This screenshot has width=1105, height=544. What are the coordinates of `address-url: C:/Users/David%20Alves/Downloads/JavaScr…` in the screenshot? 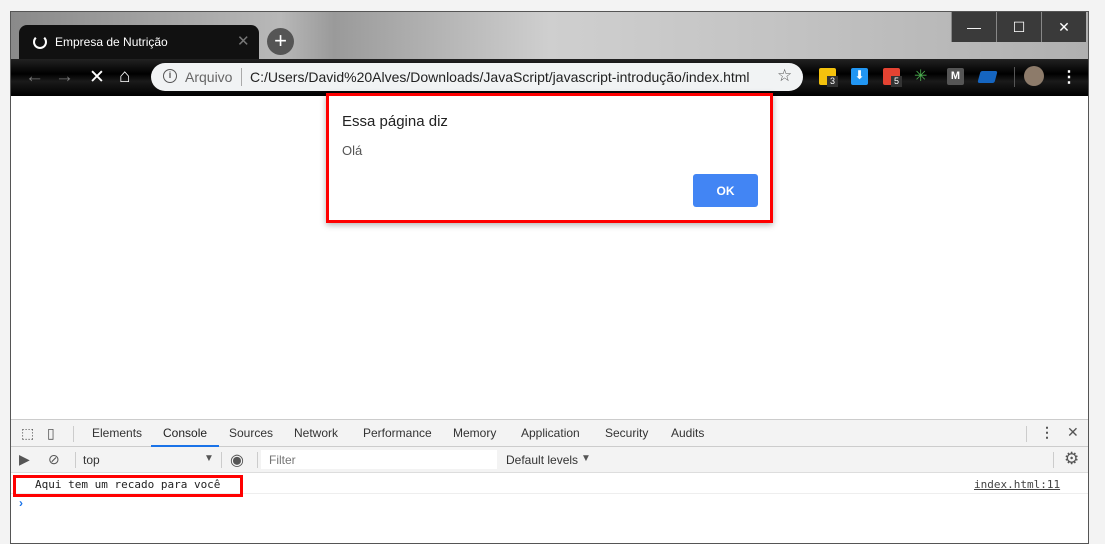 It's located at (500, 77).